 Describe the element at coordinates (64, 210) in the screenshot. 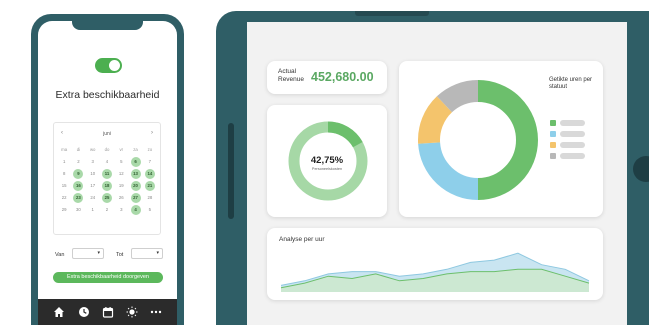

I see `calendar-day: 29` at that location.